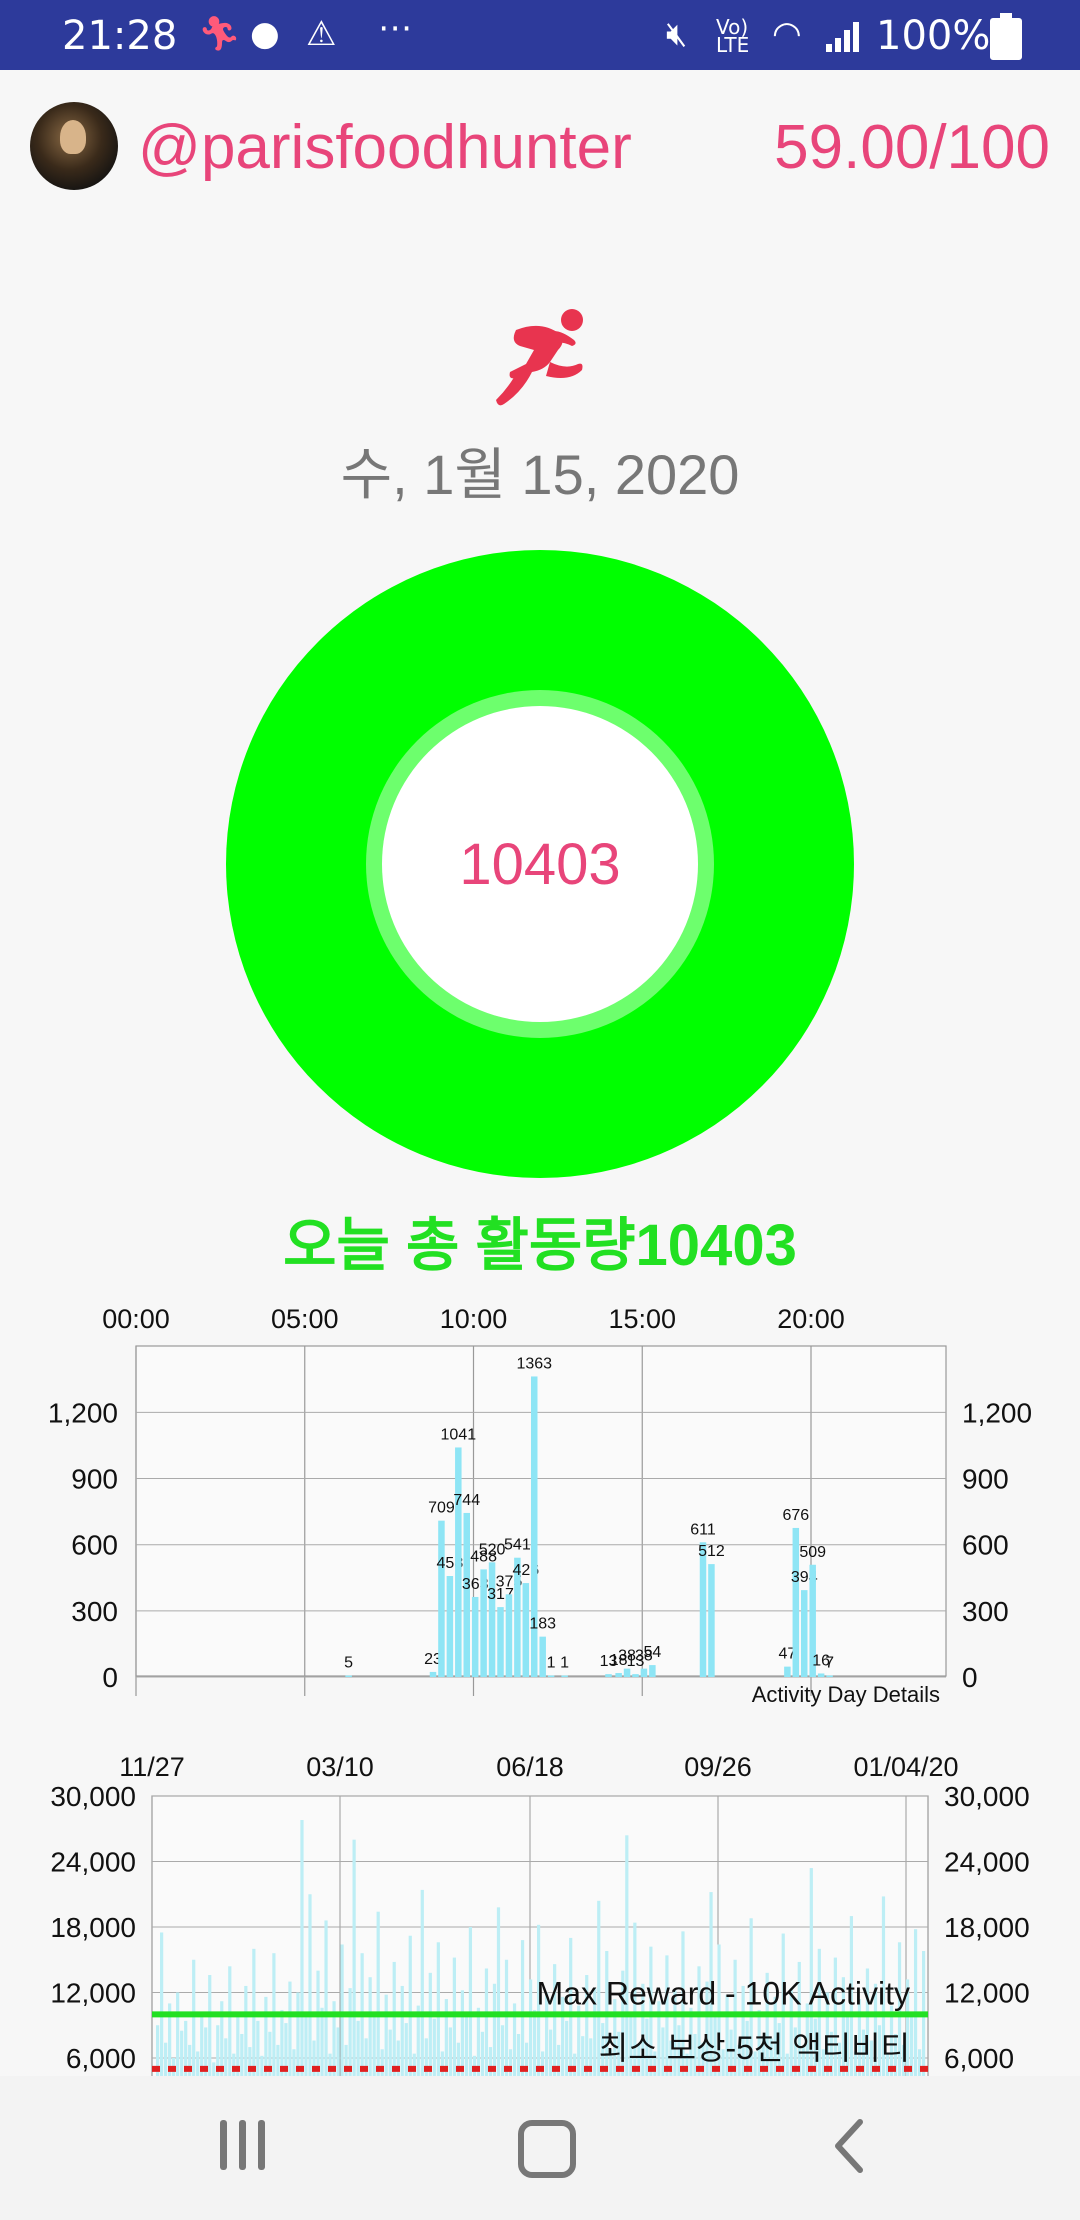 The height and width of the screenshot is (2220, 1080). What do you see at coordinates (933, 36) in the screenshot?
I see `battery-percent: 100%` at bounding box center [933, 36].